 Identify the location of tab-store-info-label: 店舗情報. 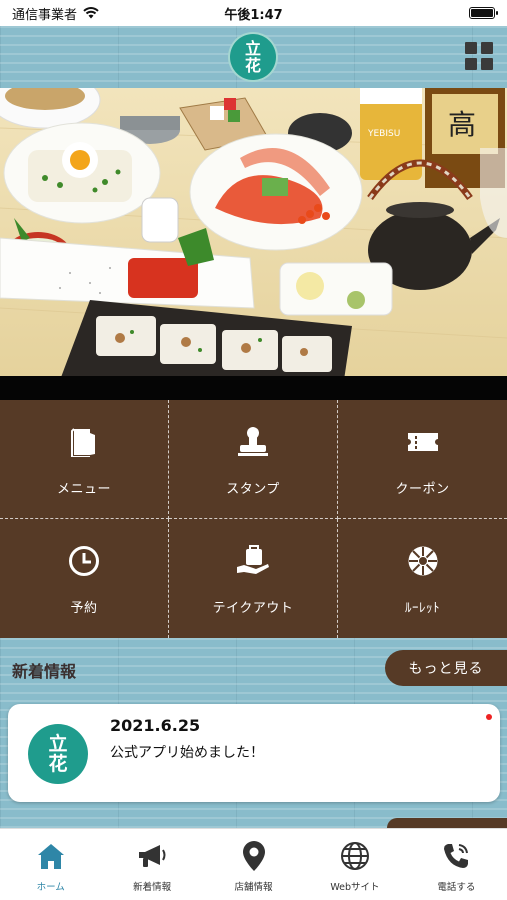
(253, 887).